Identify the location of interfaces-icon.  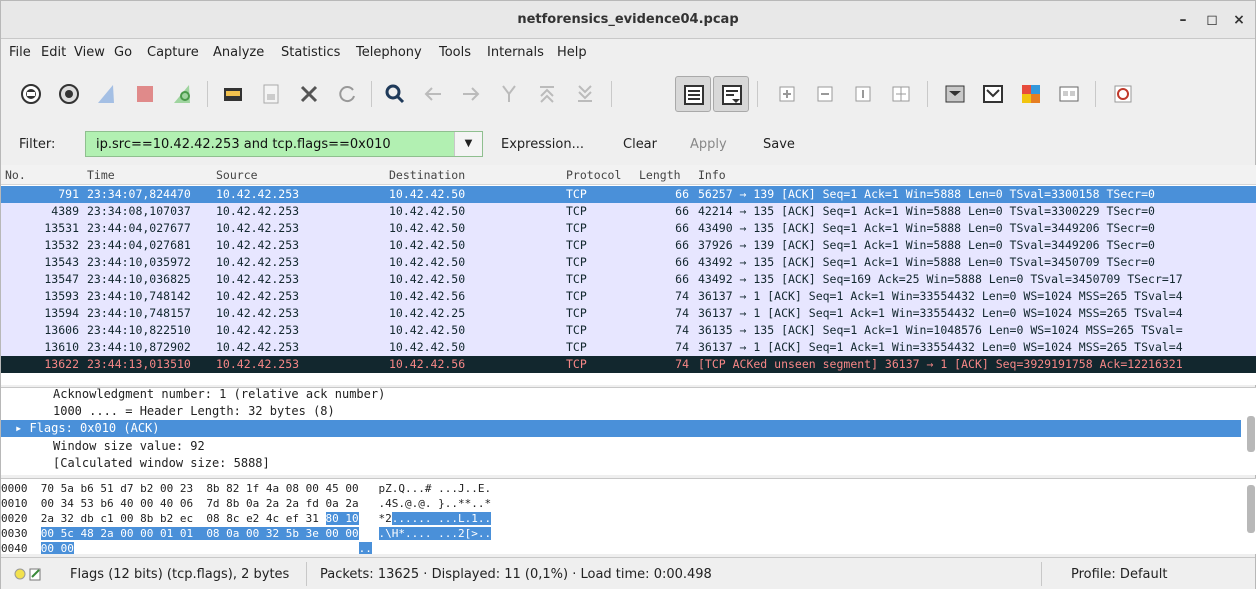
(31, 94).